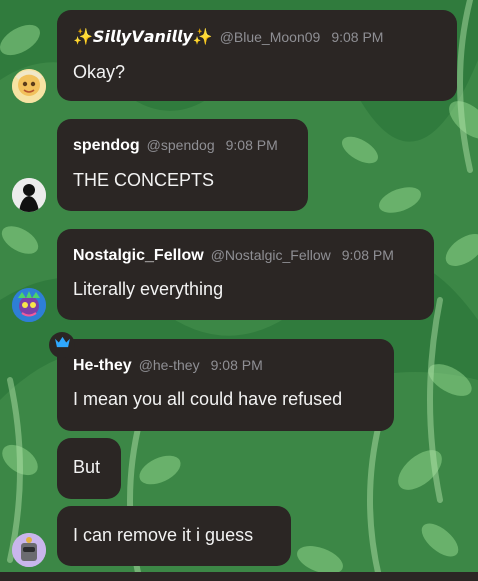  What do you see at coordinates (102, 366) in the screenshot?
I see `message-author: He-they` at bounding box center [102, 366].